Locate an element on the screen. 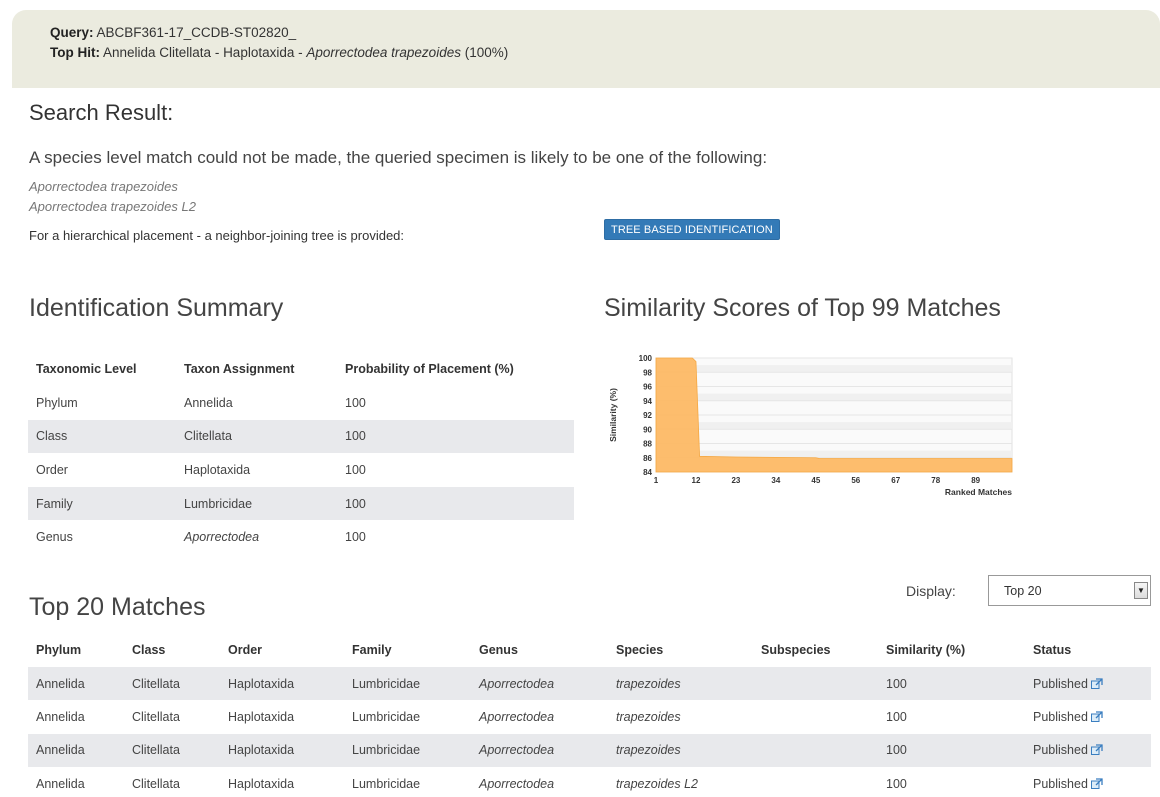  column-header: Species is located at coordinates (640, 650).